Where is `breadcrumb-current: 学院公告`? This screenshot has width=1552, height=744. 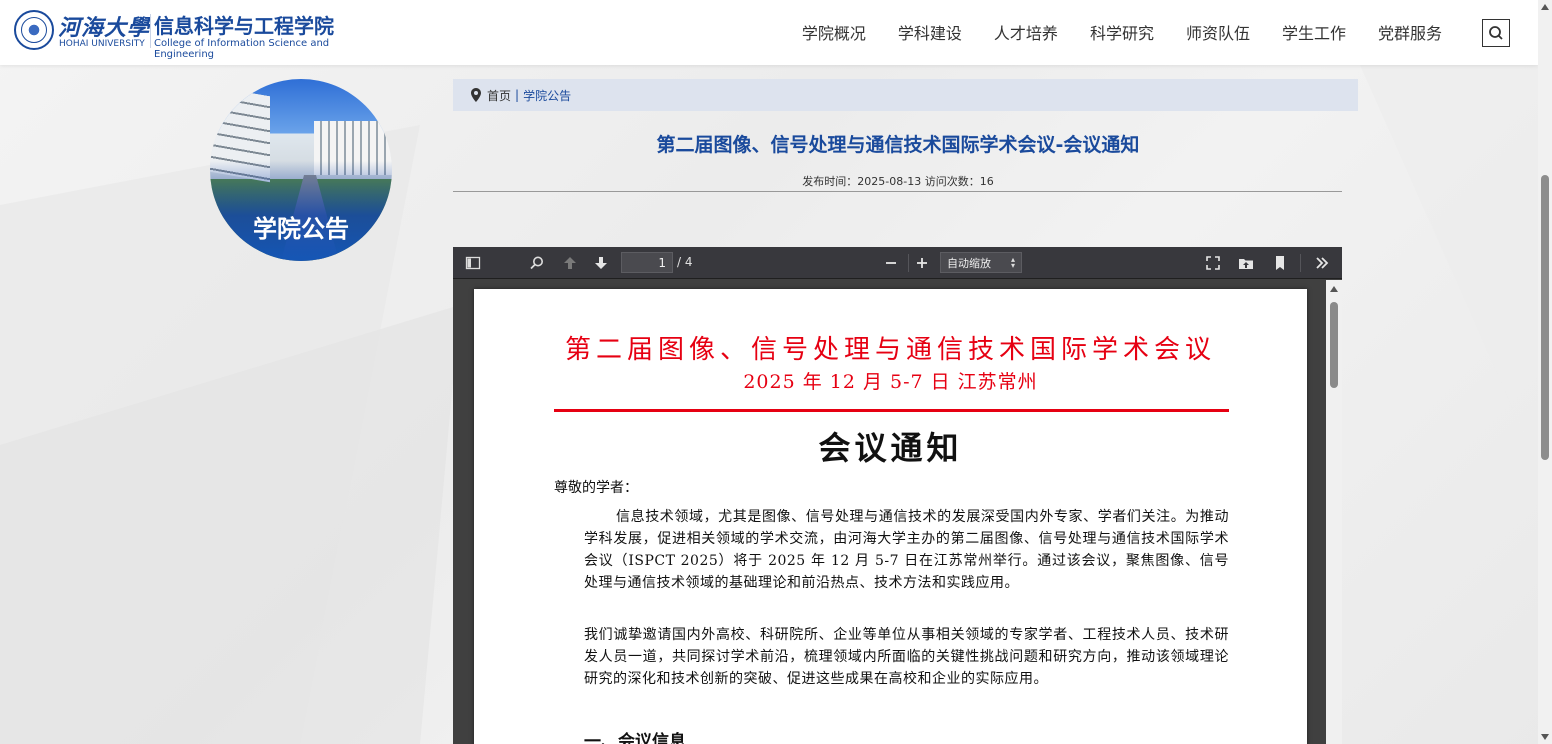 breadcrumb-current: 学院公告 is located at coordinates (547, 95).